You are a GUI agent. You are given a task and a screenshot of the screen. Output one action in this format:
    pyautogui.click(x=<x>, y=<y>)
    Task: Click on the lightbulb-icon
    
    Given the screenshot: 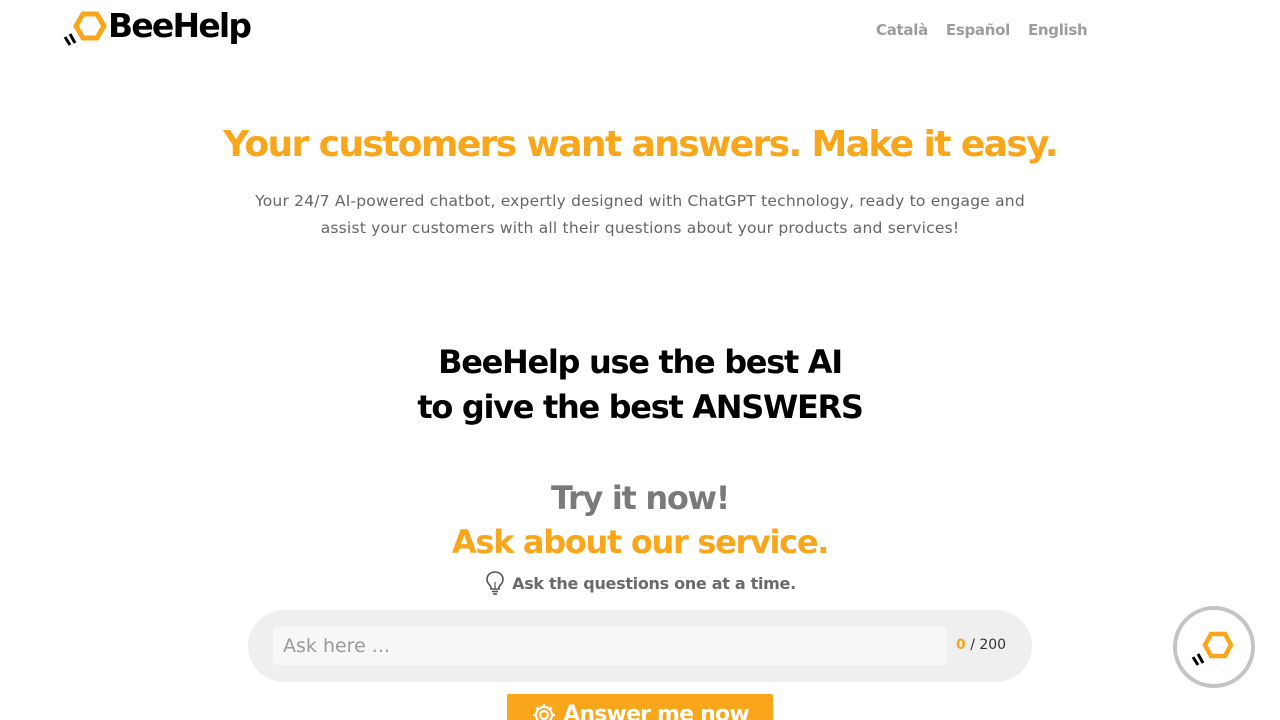 What is the action you would take?
    pyautogui.click(x=495, y=583)
    